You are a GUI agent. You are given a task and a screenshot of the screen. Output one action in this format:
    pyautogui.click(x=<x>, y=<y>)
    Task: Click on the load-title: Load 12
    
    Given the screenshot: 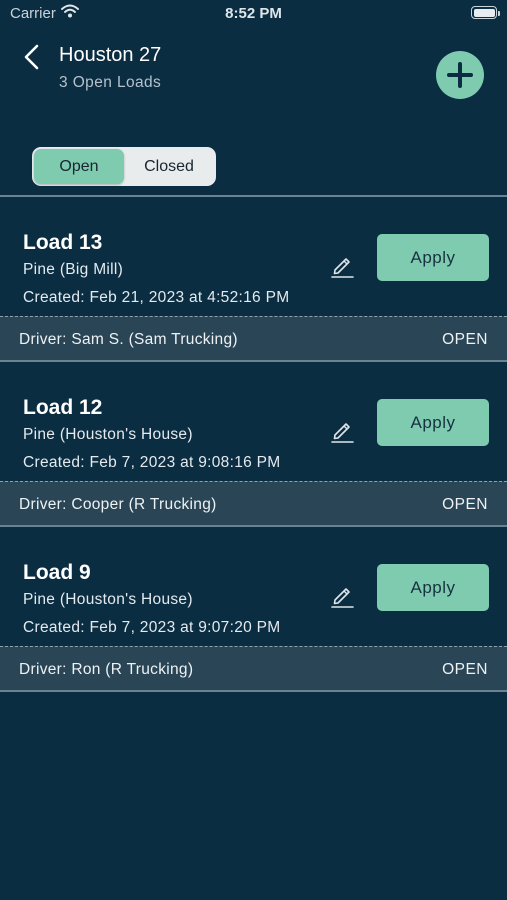 What is the action you would take?
    pyautogui.click(x=63, y=407)
    